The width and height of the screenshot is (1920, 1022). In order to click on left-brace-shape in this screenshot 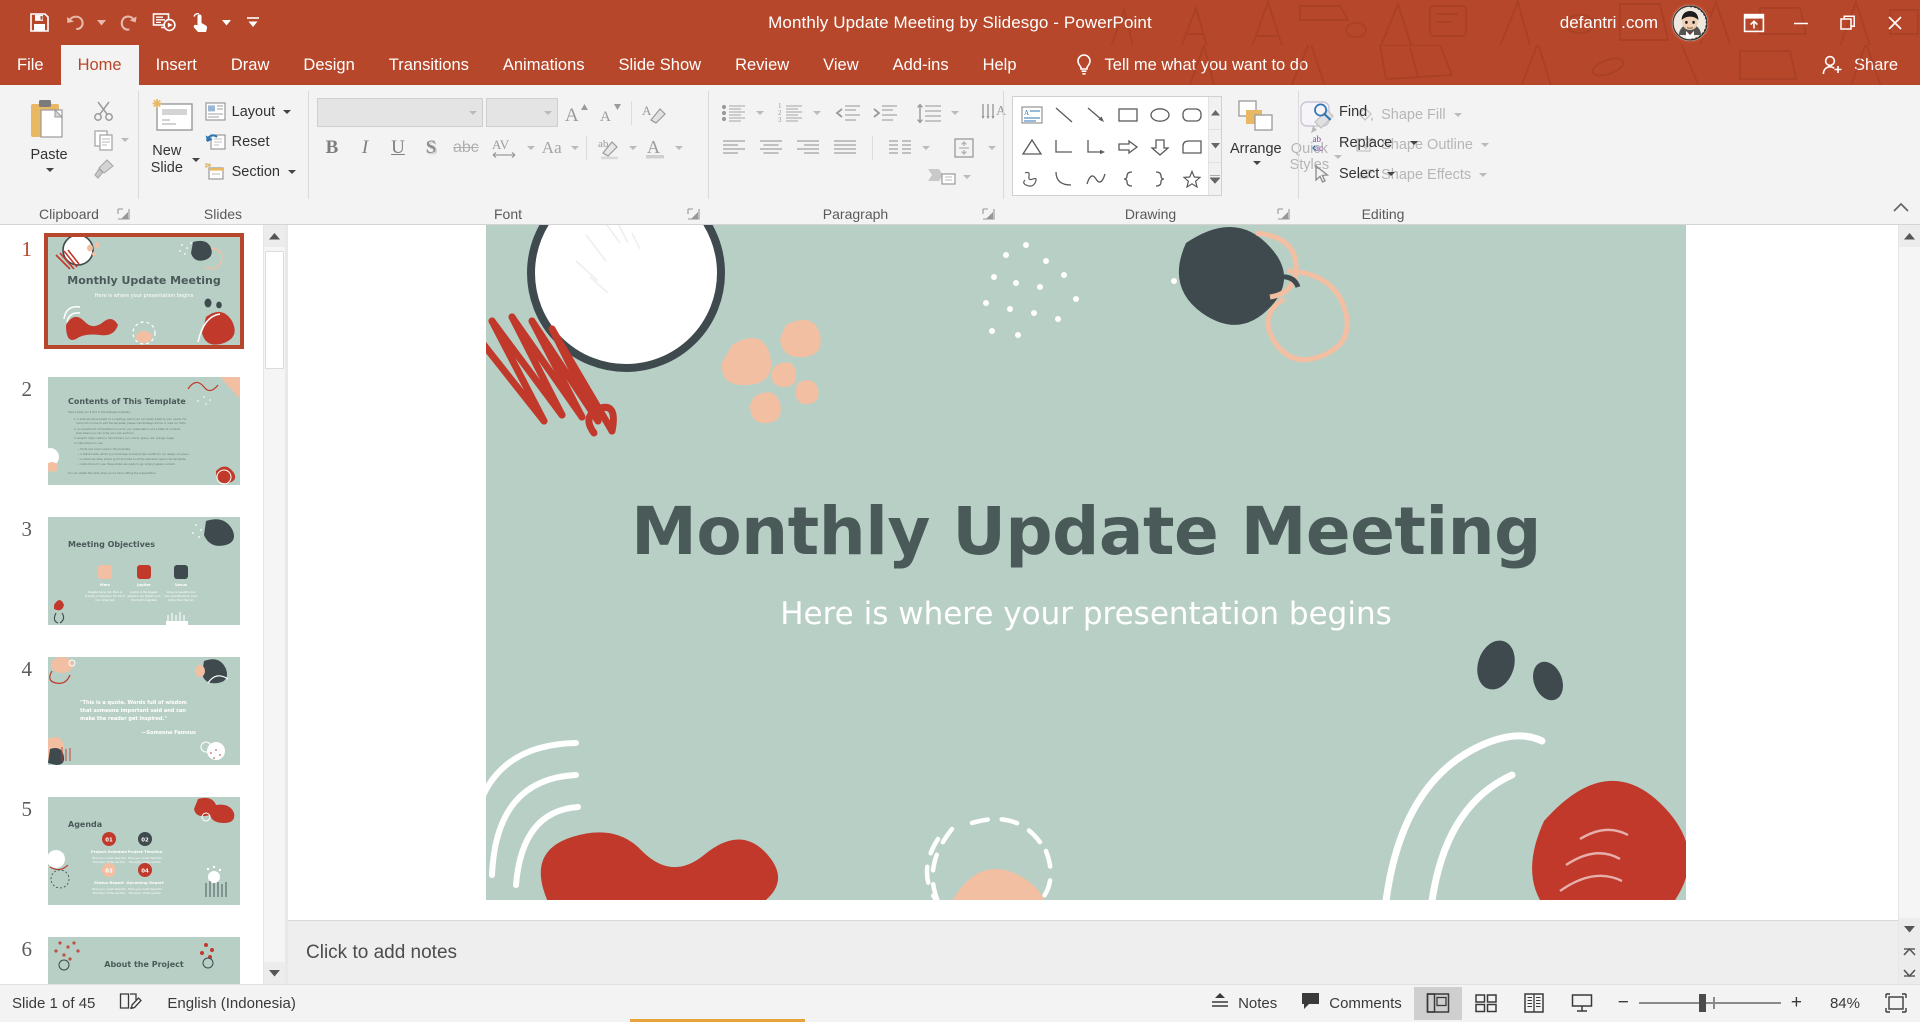, I will do `click(1128, 179)`.